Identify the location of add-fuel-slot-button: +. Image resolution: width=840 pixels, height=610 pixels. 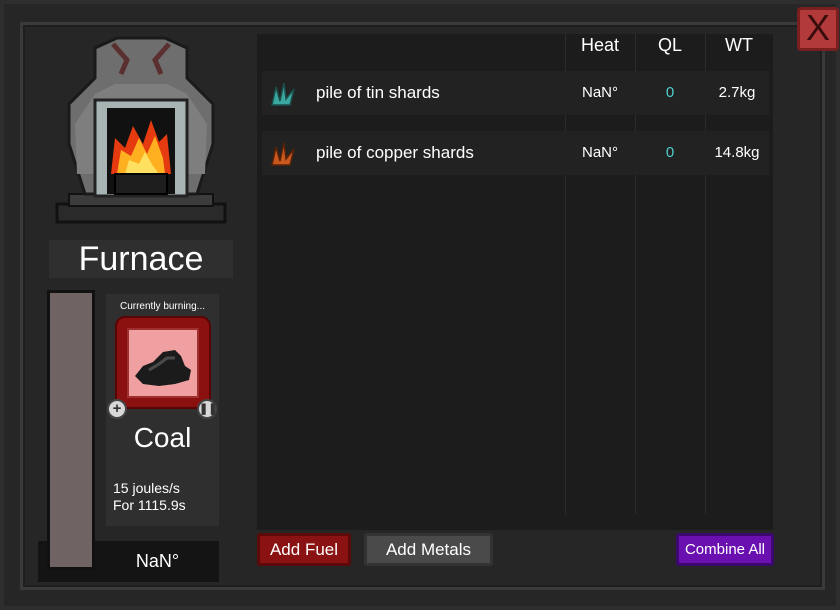
(117, 409).